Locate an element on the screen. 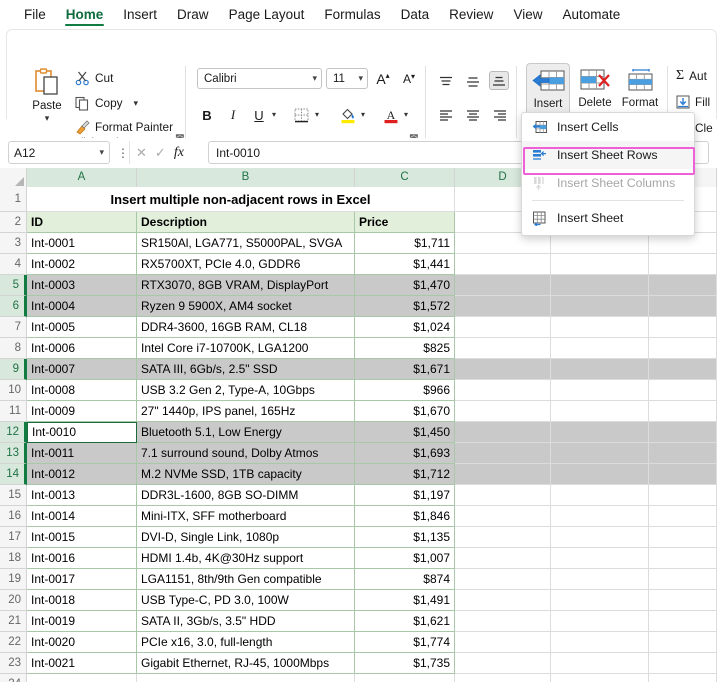 The image size is (717, 682). cell: $966 is located at coordinates (405, 390).